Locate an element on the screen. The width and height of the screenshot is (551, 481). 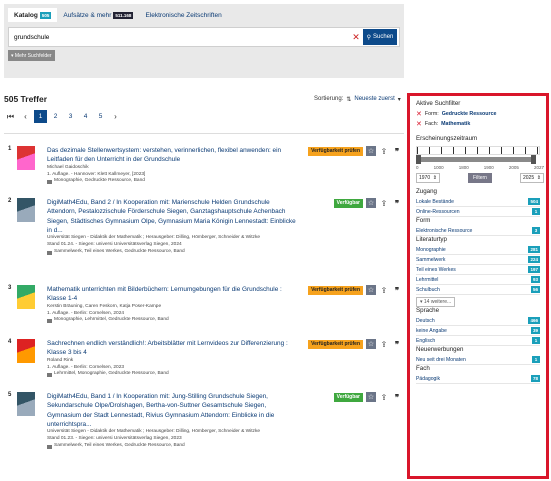
clear-icon: ✕ is located at coordinates (356, 37).